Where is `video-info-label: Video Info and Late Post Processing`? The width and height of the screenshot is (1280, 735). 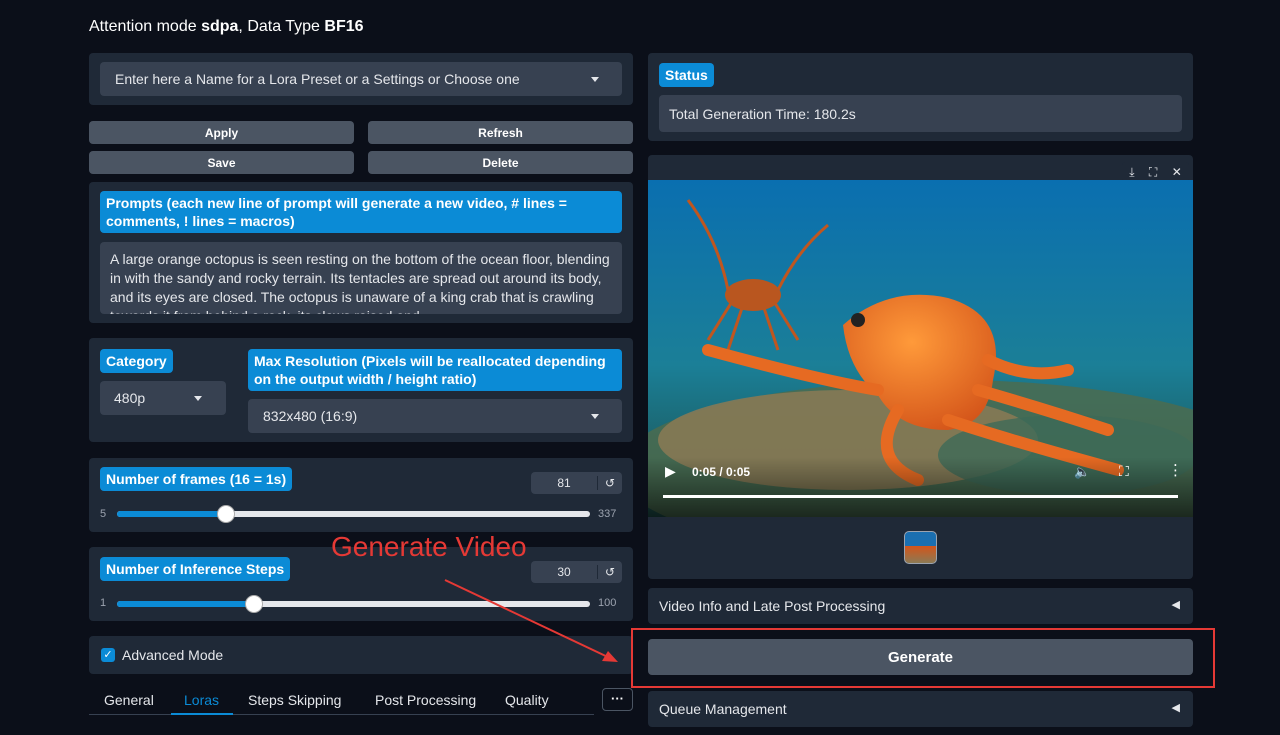
video-info-label: Video Info and Late Post Processing is located at coordinates (772, 606).